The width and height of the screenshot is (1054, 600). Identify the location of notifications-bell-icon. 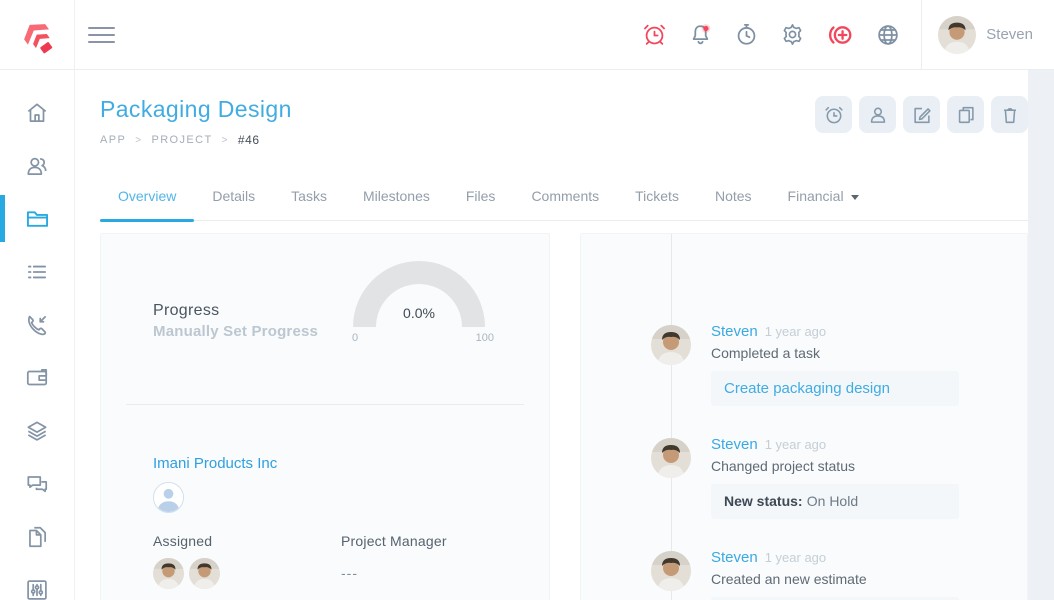
(700, 34).